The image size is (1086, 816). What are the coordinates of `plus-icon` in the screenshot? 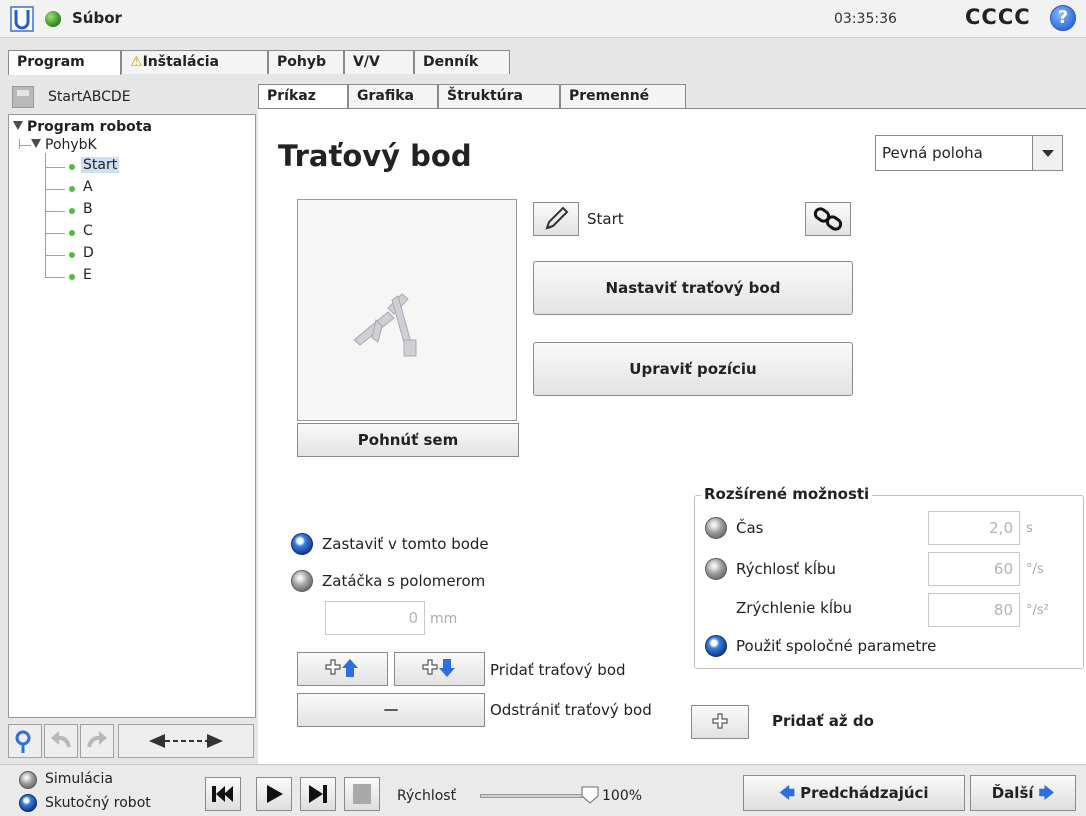 It's located at (720, 721).